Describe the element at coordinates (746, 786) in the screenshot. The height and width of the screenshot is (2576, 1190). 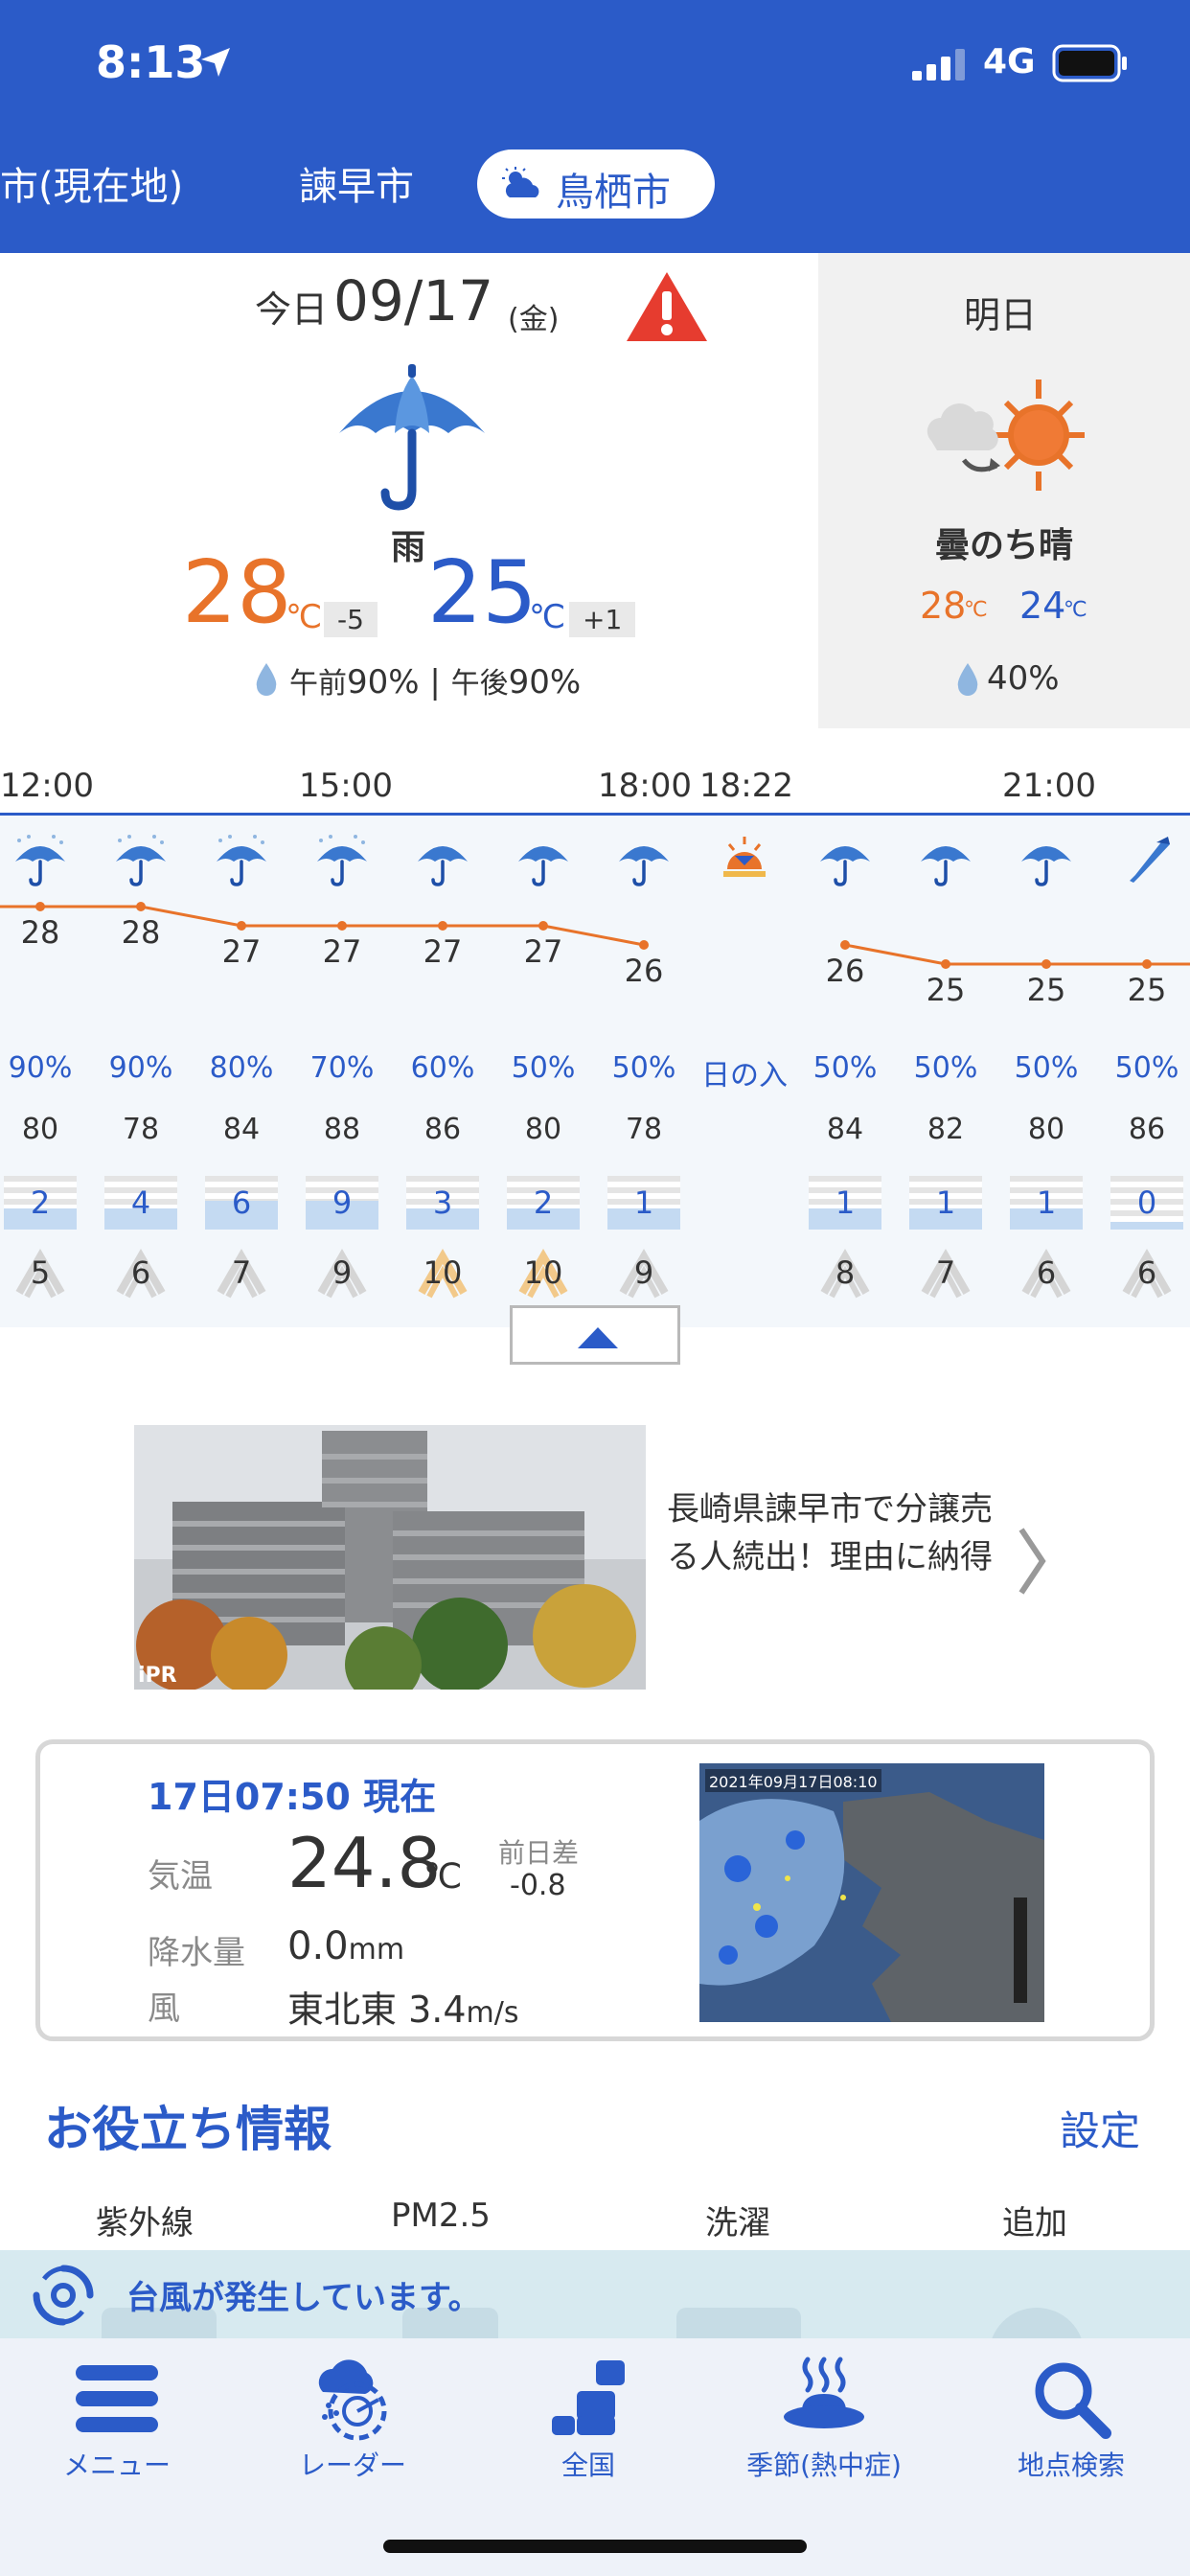
I see `hour-label-sunset: 18:22` at that location.